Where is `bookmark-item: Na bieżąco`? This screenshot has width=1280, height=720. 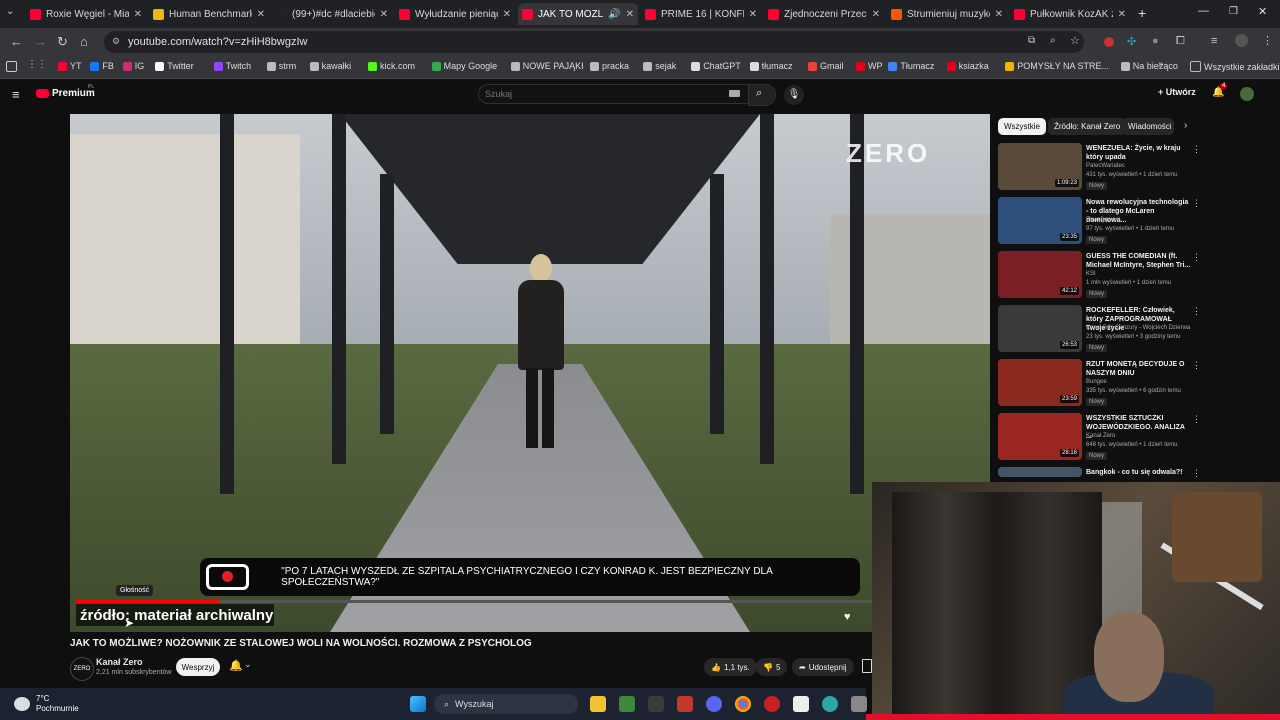 bookmark-item: Na bieżąco is located at coordinates (1149, 66).